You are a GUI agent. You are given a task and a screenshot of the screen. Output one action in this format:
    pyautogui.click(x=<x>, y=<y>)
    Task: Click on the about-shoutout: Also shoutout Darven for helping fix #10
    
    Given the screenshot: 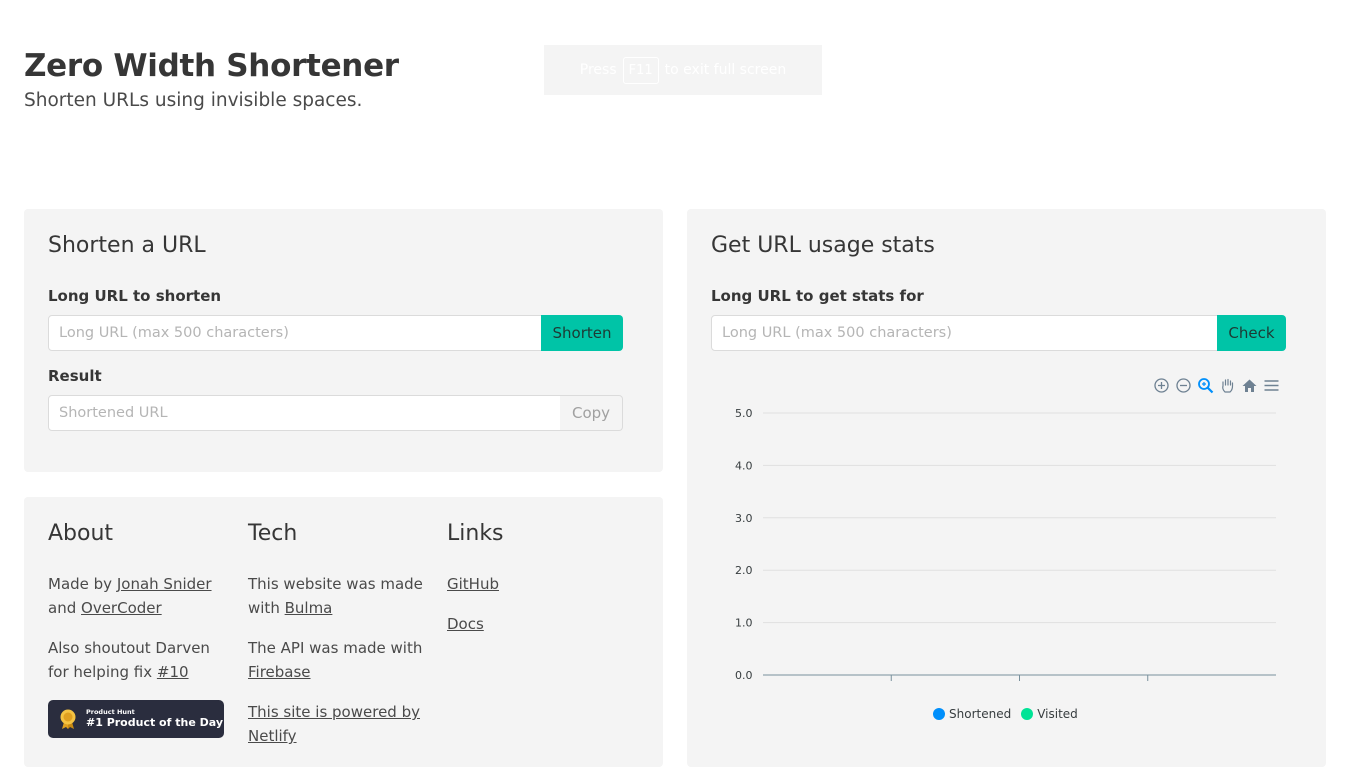 What is the action you would take?
    pyautogui.click(x=138, y=660)
    